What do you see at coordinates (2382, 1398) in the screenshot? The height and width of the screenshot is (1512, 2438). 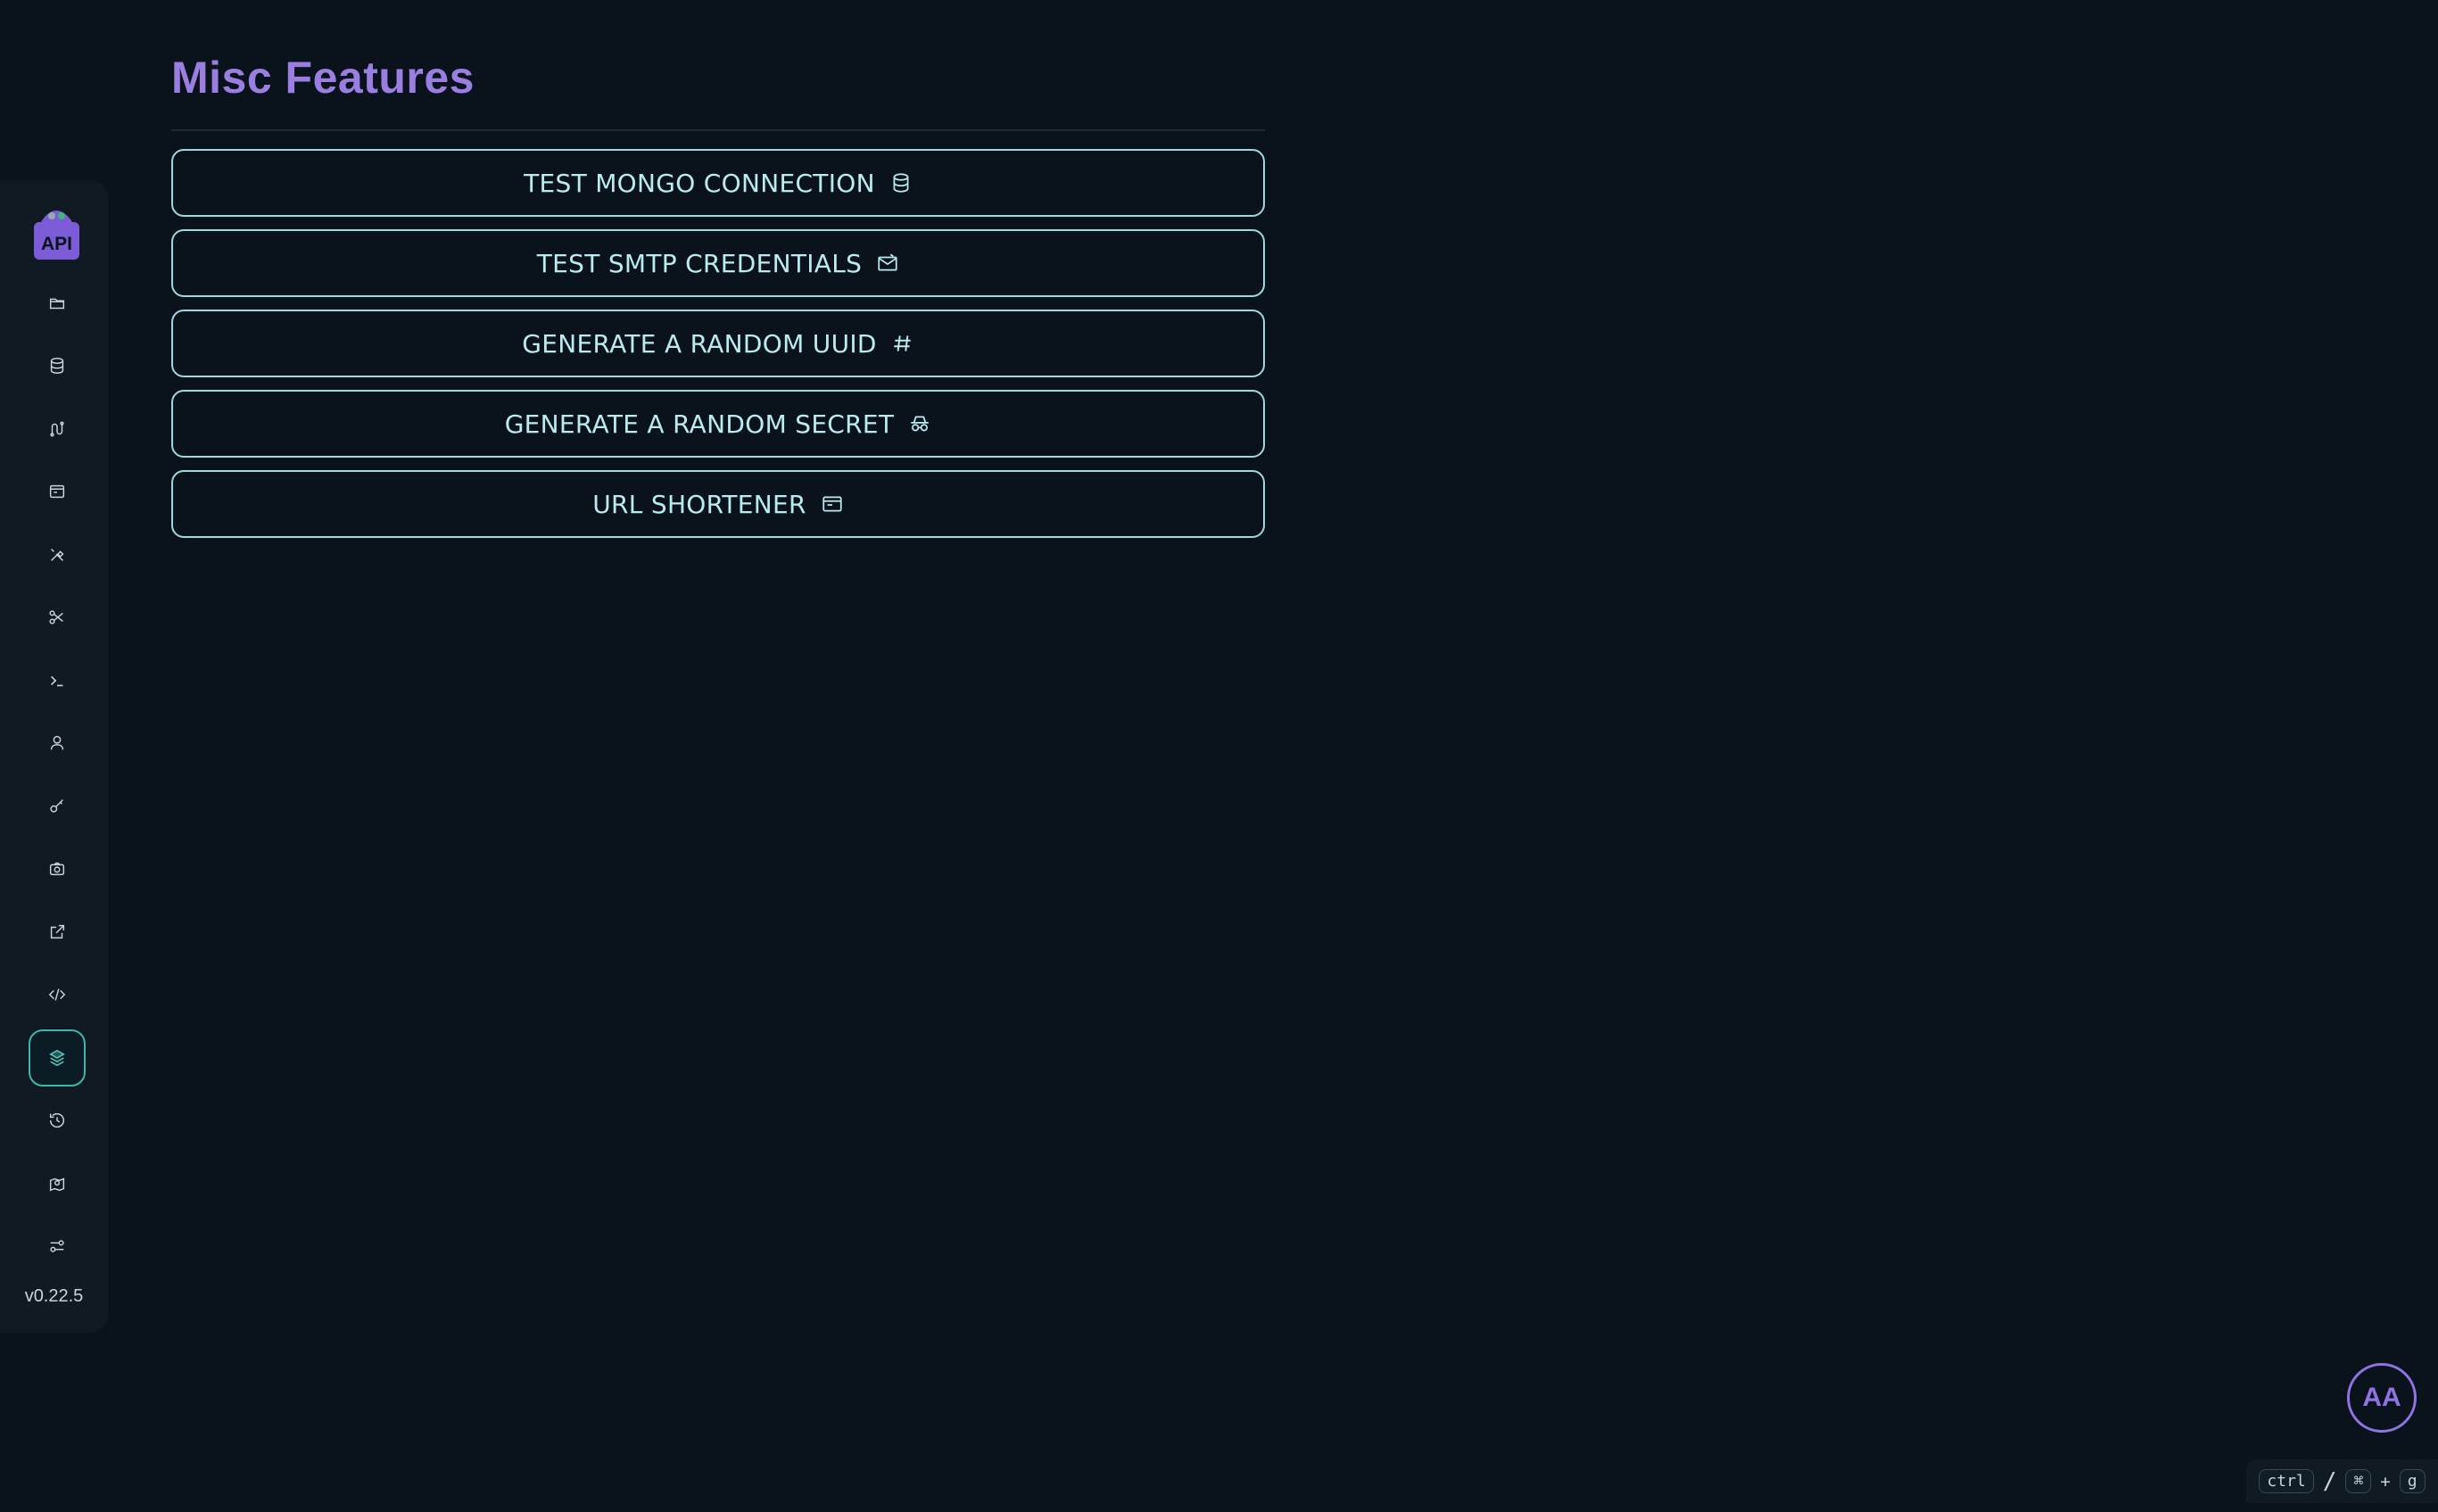 I see `user-avatar: AA` at bounding box center [2382, 1398].